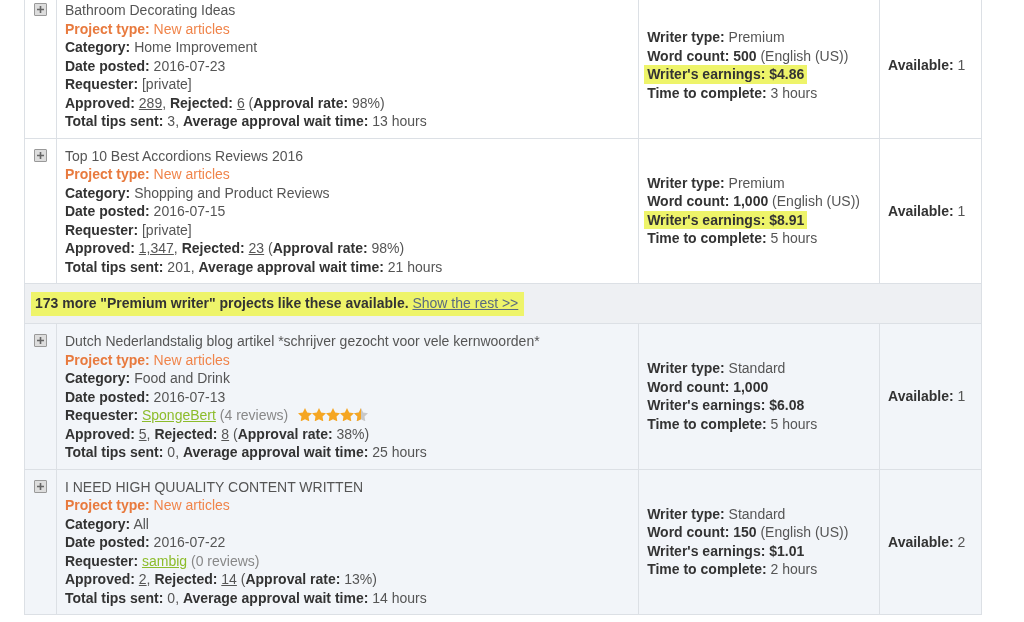  What do you see at coordinates (748, 56) in the screenshot?
I see `detail-line: Word count: 500 (English (US))` at bounding box center [748, 56].